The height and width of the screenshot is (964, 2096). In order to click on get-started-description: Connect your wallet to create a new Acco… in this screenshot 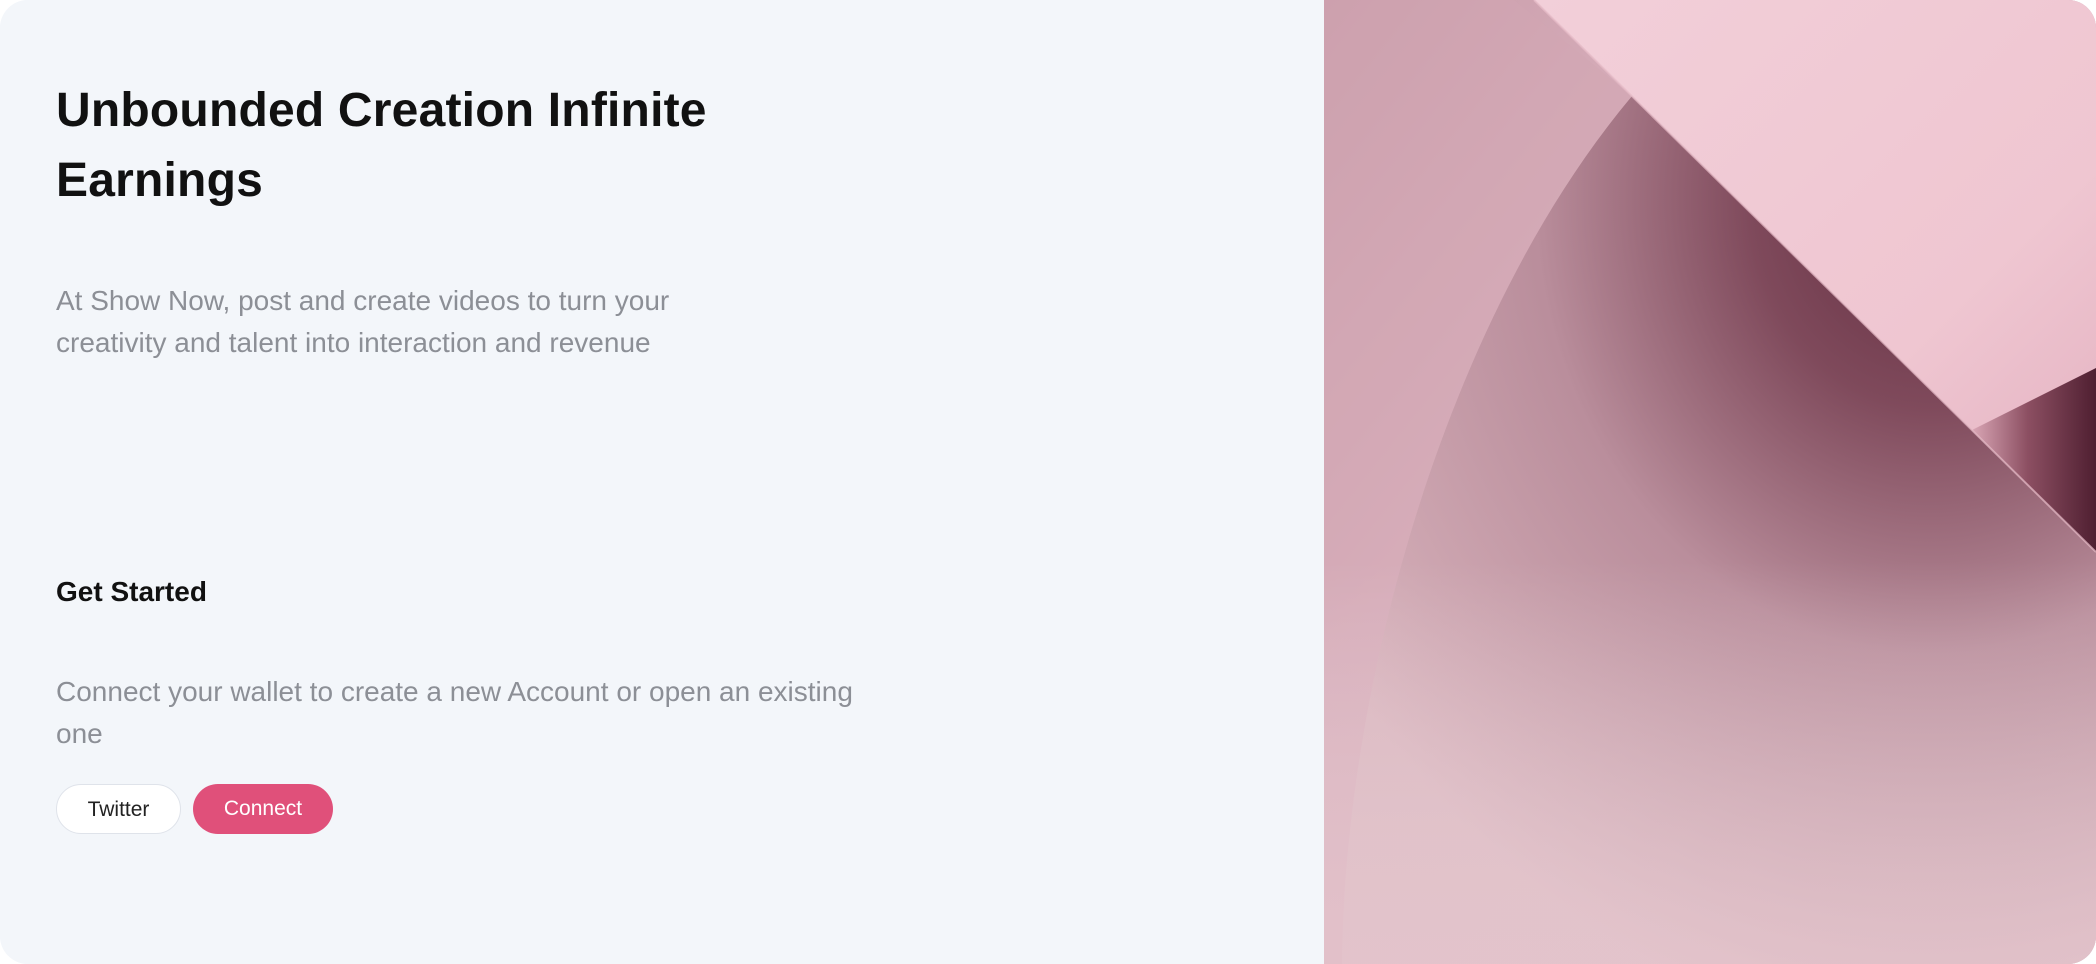, I will do `click(454, 712)`.